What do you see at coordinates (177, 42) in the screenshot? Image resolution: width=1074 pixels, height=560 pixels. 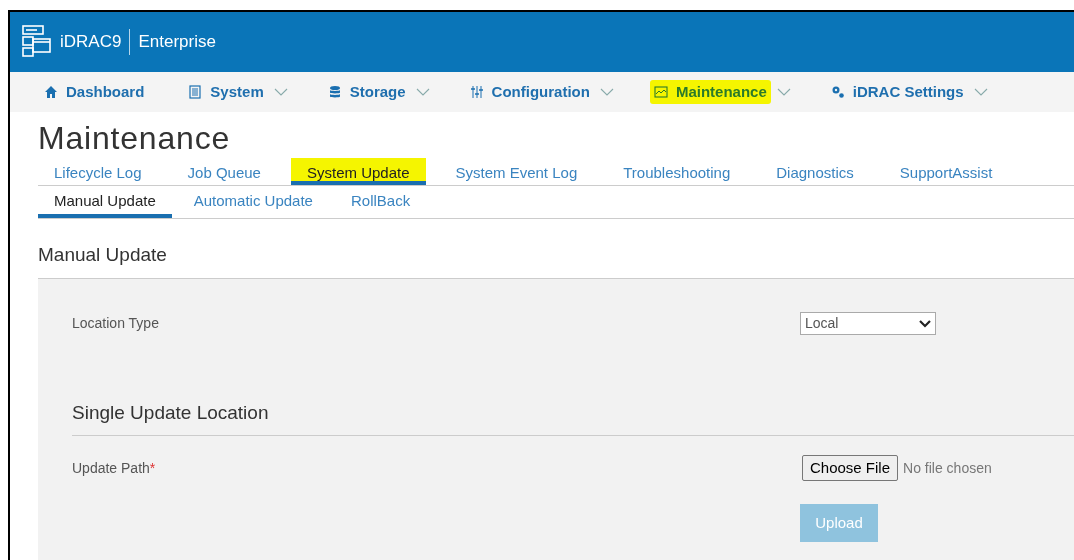 I see `product-edition: Enterprise` at bounding box center [177, 42].